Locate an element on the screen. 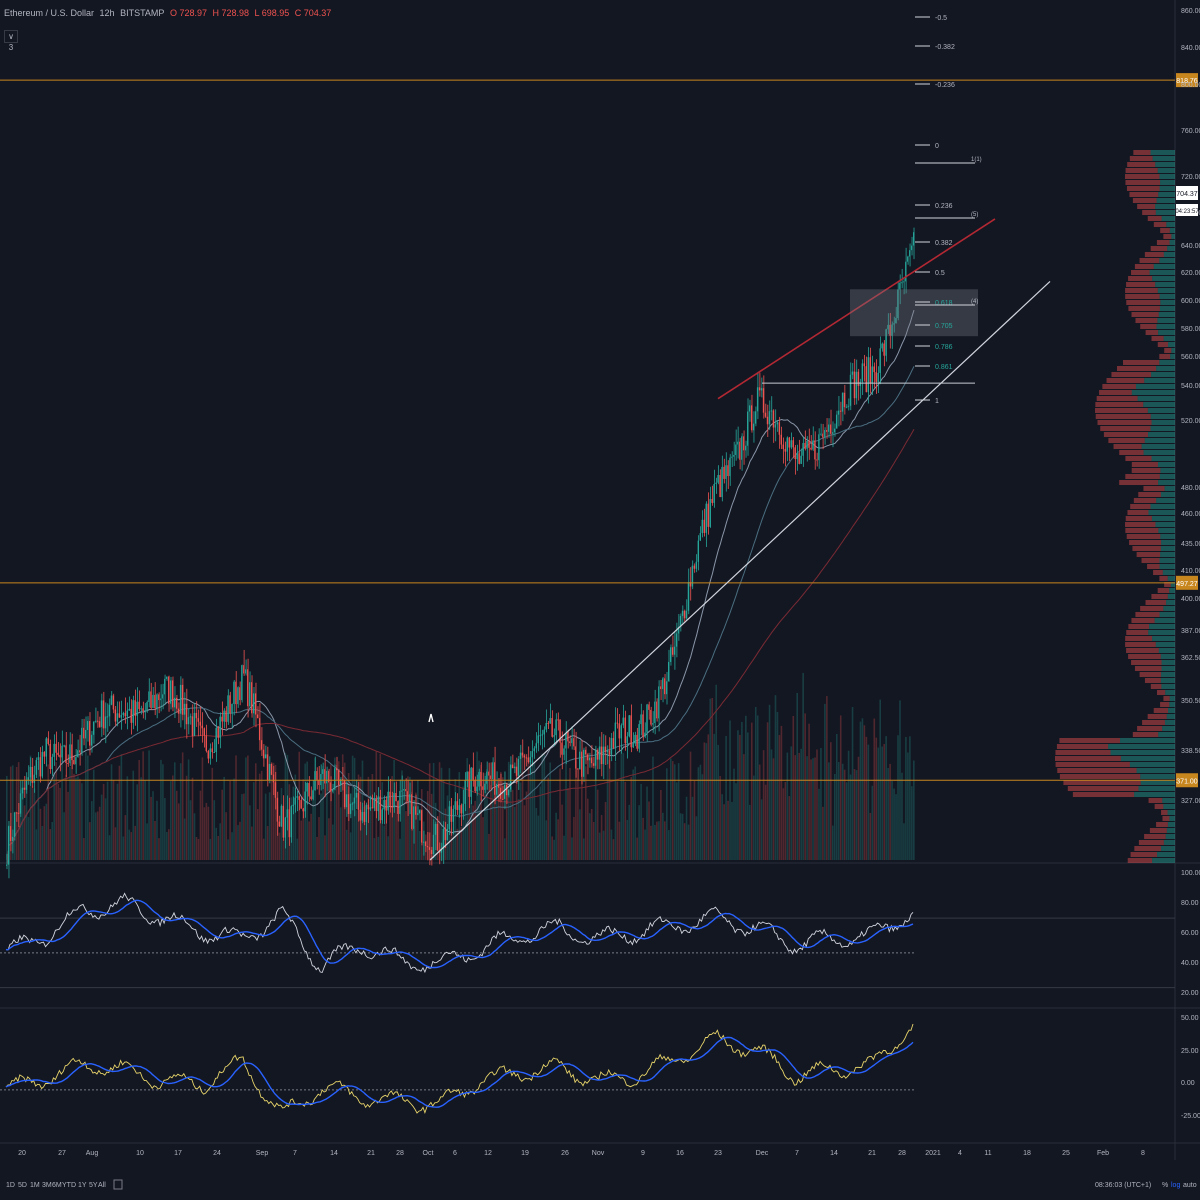 The image size is (1200, 1200). range-button-5d: 5D is located at coordinates (22, 1185).